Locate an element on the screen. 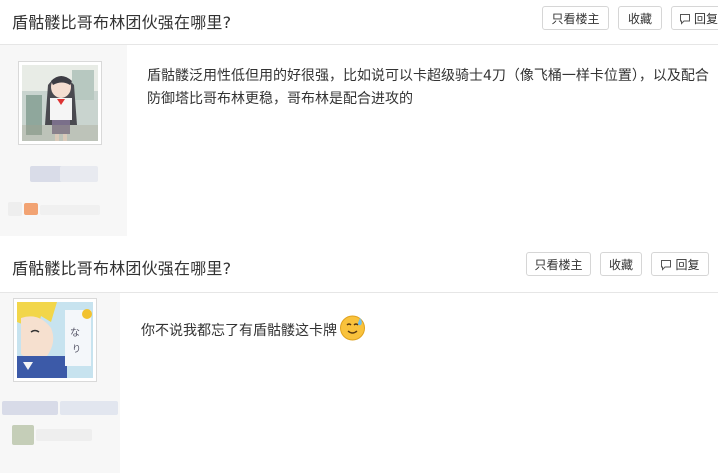  author-column: な り is located at coordinates (60, 383).